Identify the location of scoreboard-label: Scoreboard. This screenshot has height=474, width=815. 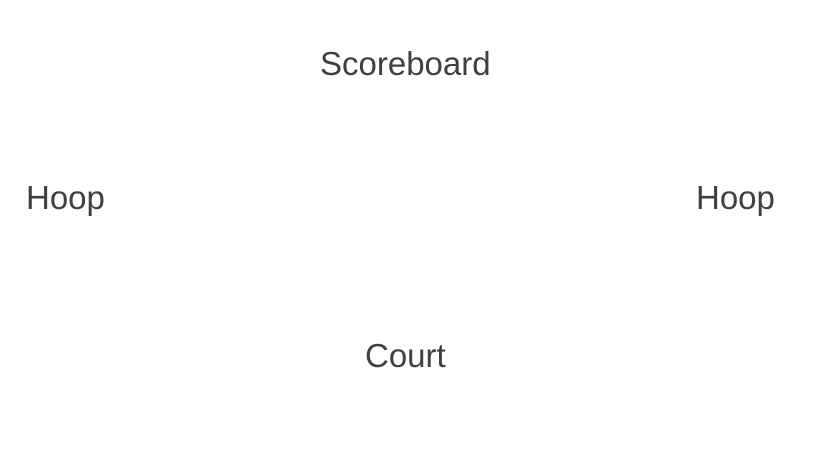
(405, 63).